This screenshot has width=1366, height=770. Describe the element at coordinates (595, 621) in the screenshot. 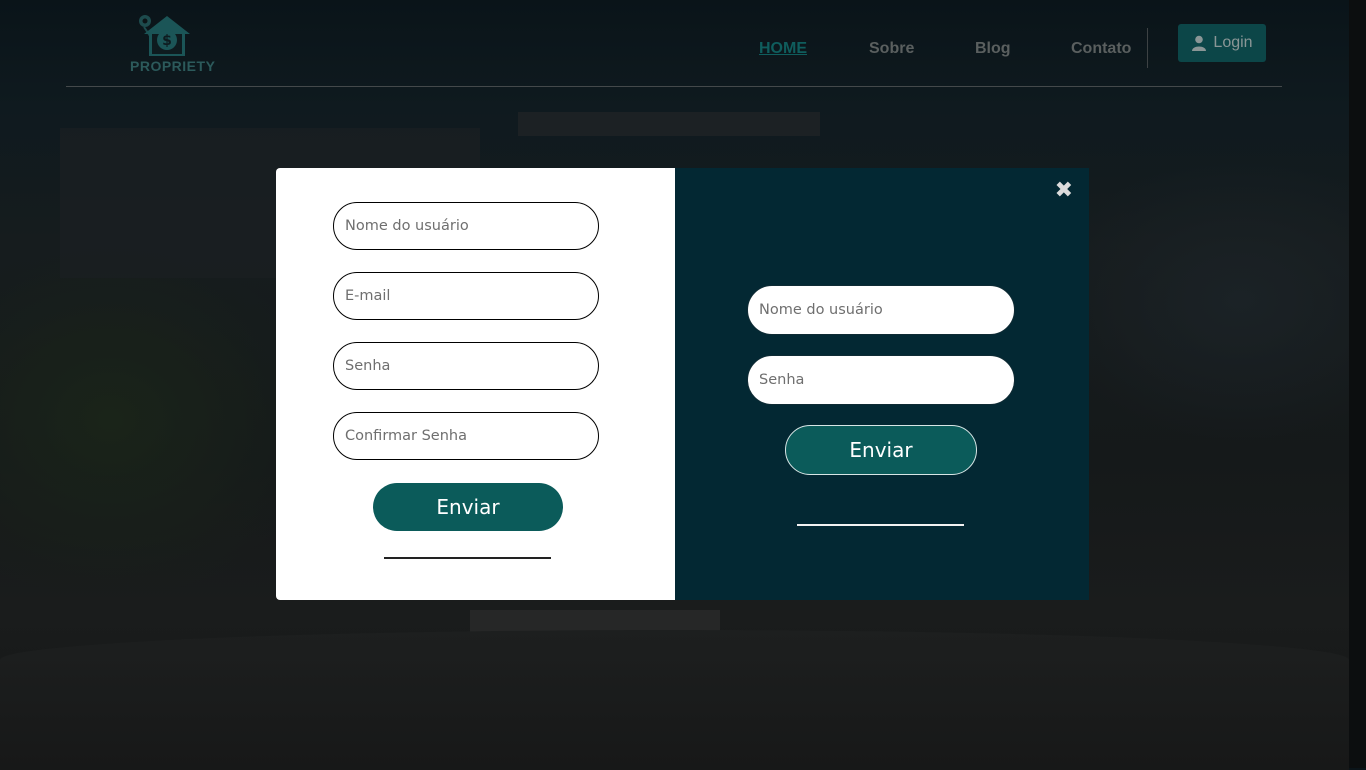

I see `background-path-step` at that location.